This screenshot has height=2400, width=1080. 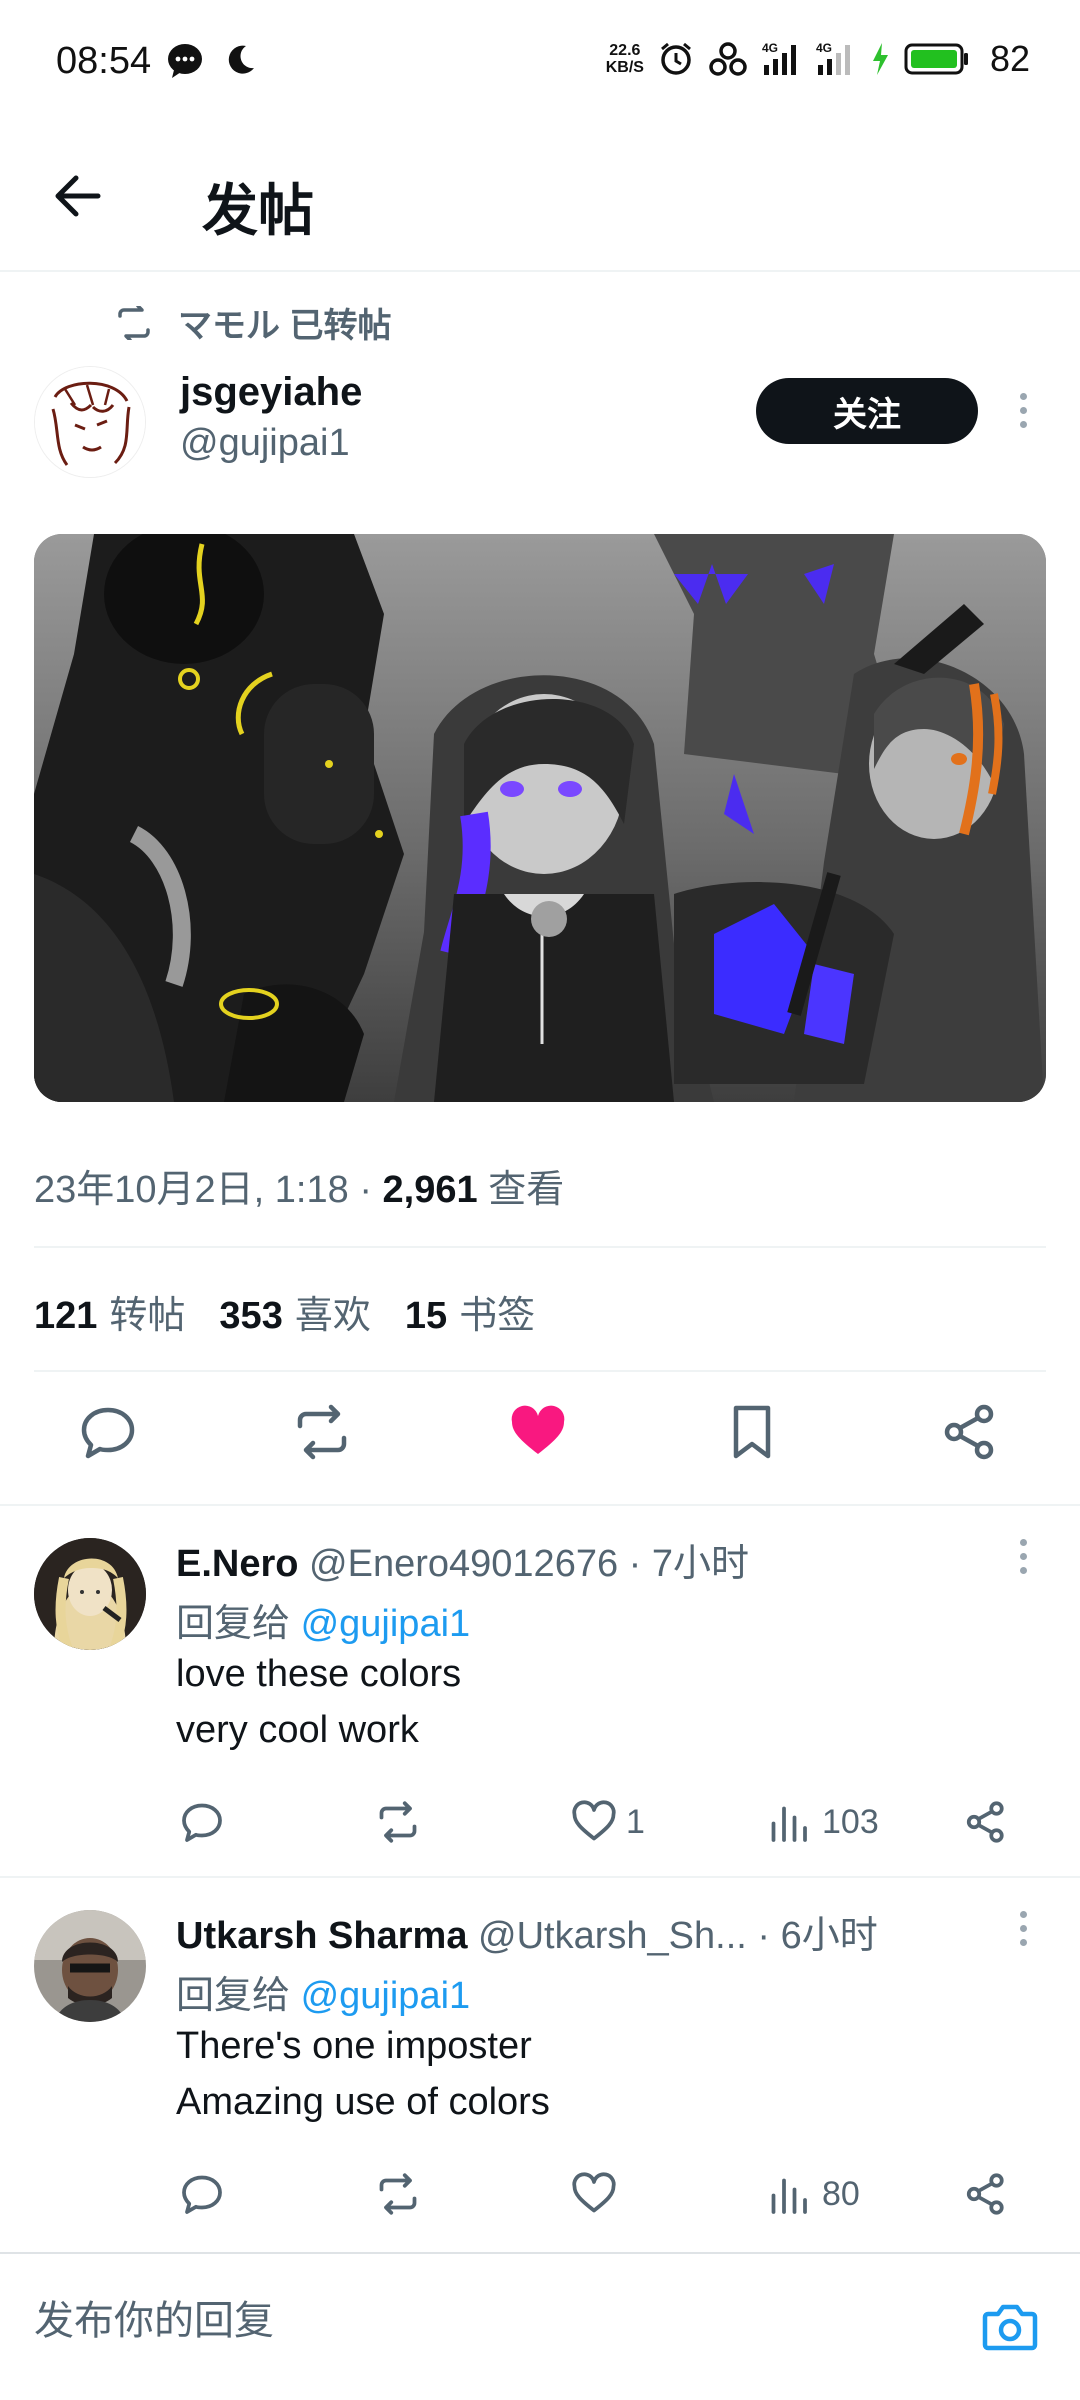 I want to click on reply-like-button, so click(x=598, y=2194).